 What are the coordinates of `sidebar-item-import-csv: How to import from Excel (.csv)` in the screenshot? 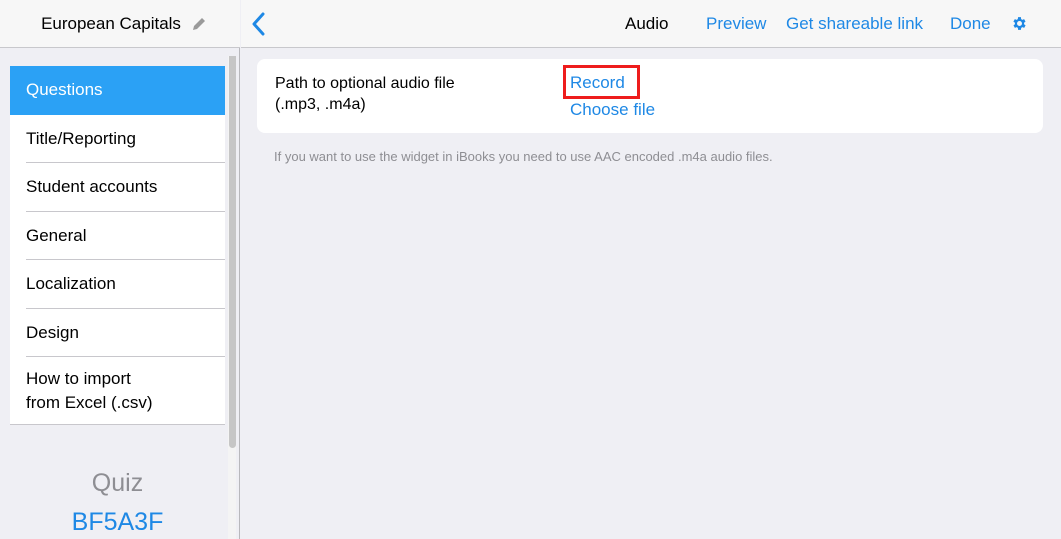 It's located at (117, 391).